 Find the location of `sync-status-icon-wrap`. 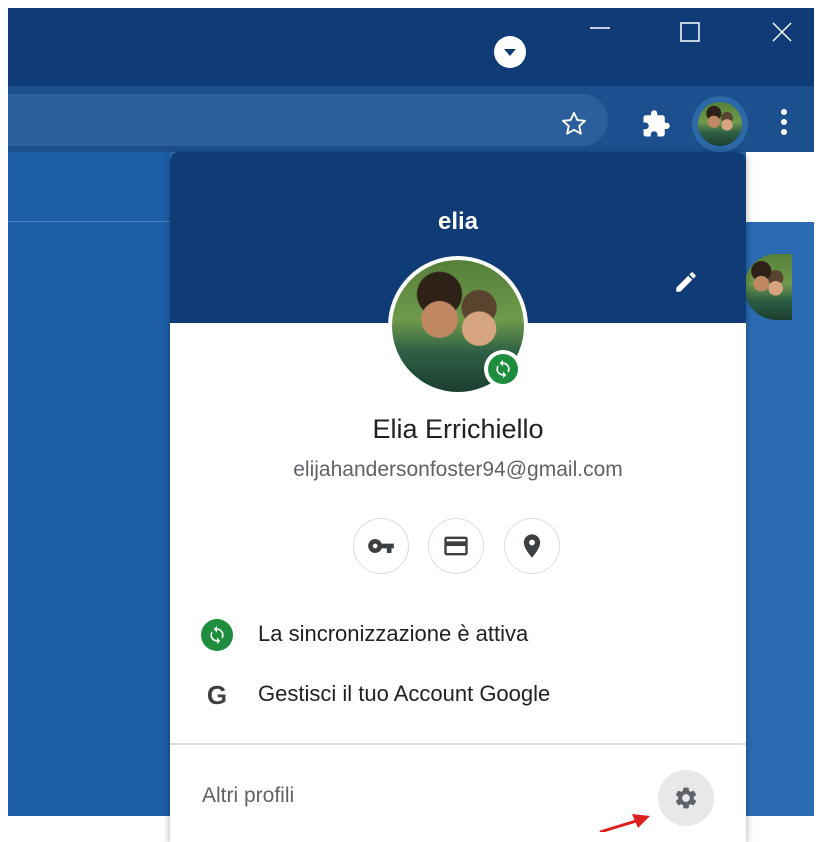

sync-status-icon-wrap is located at coordinates (217, 635).